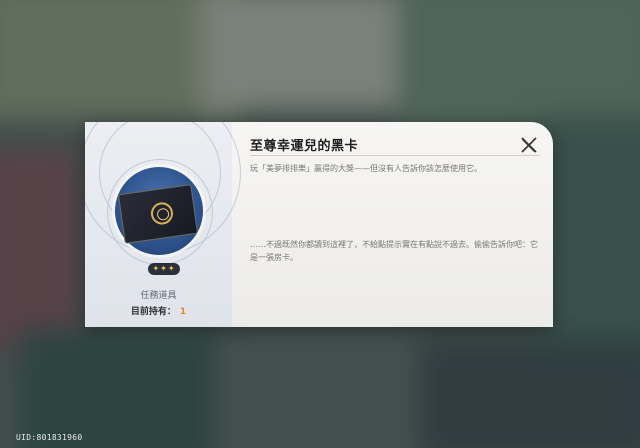  I want to click on title-divider, so click(395, 155).